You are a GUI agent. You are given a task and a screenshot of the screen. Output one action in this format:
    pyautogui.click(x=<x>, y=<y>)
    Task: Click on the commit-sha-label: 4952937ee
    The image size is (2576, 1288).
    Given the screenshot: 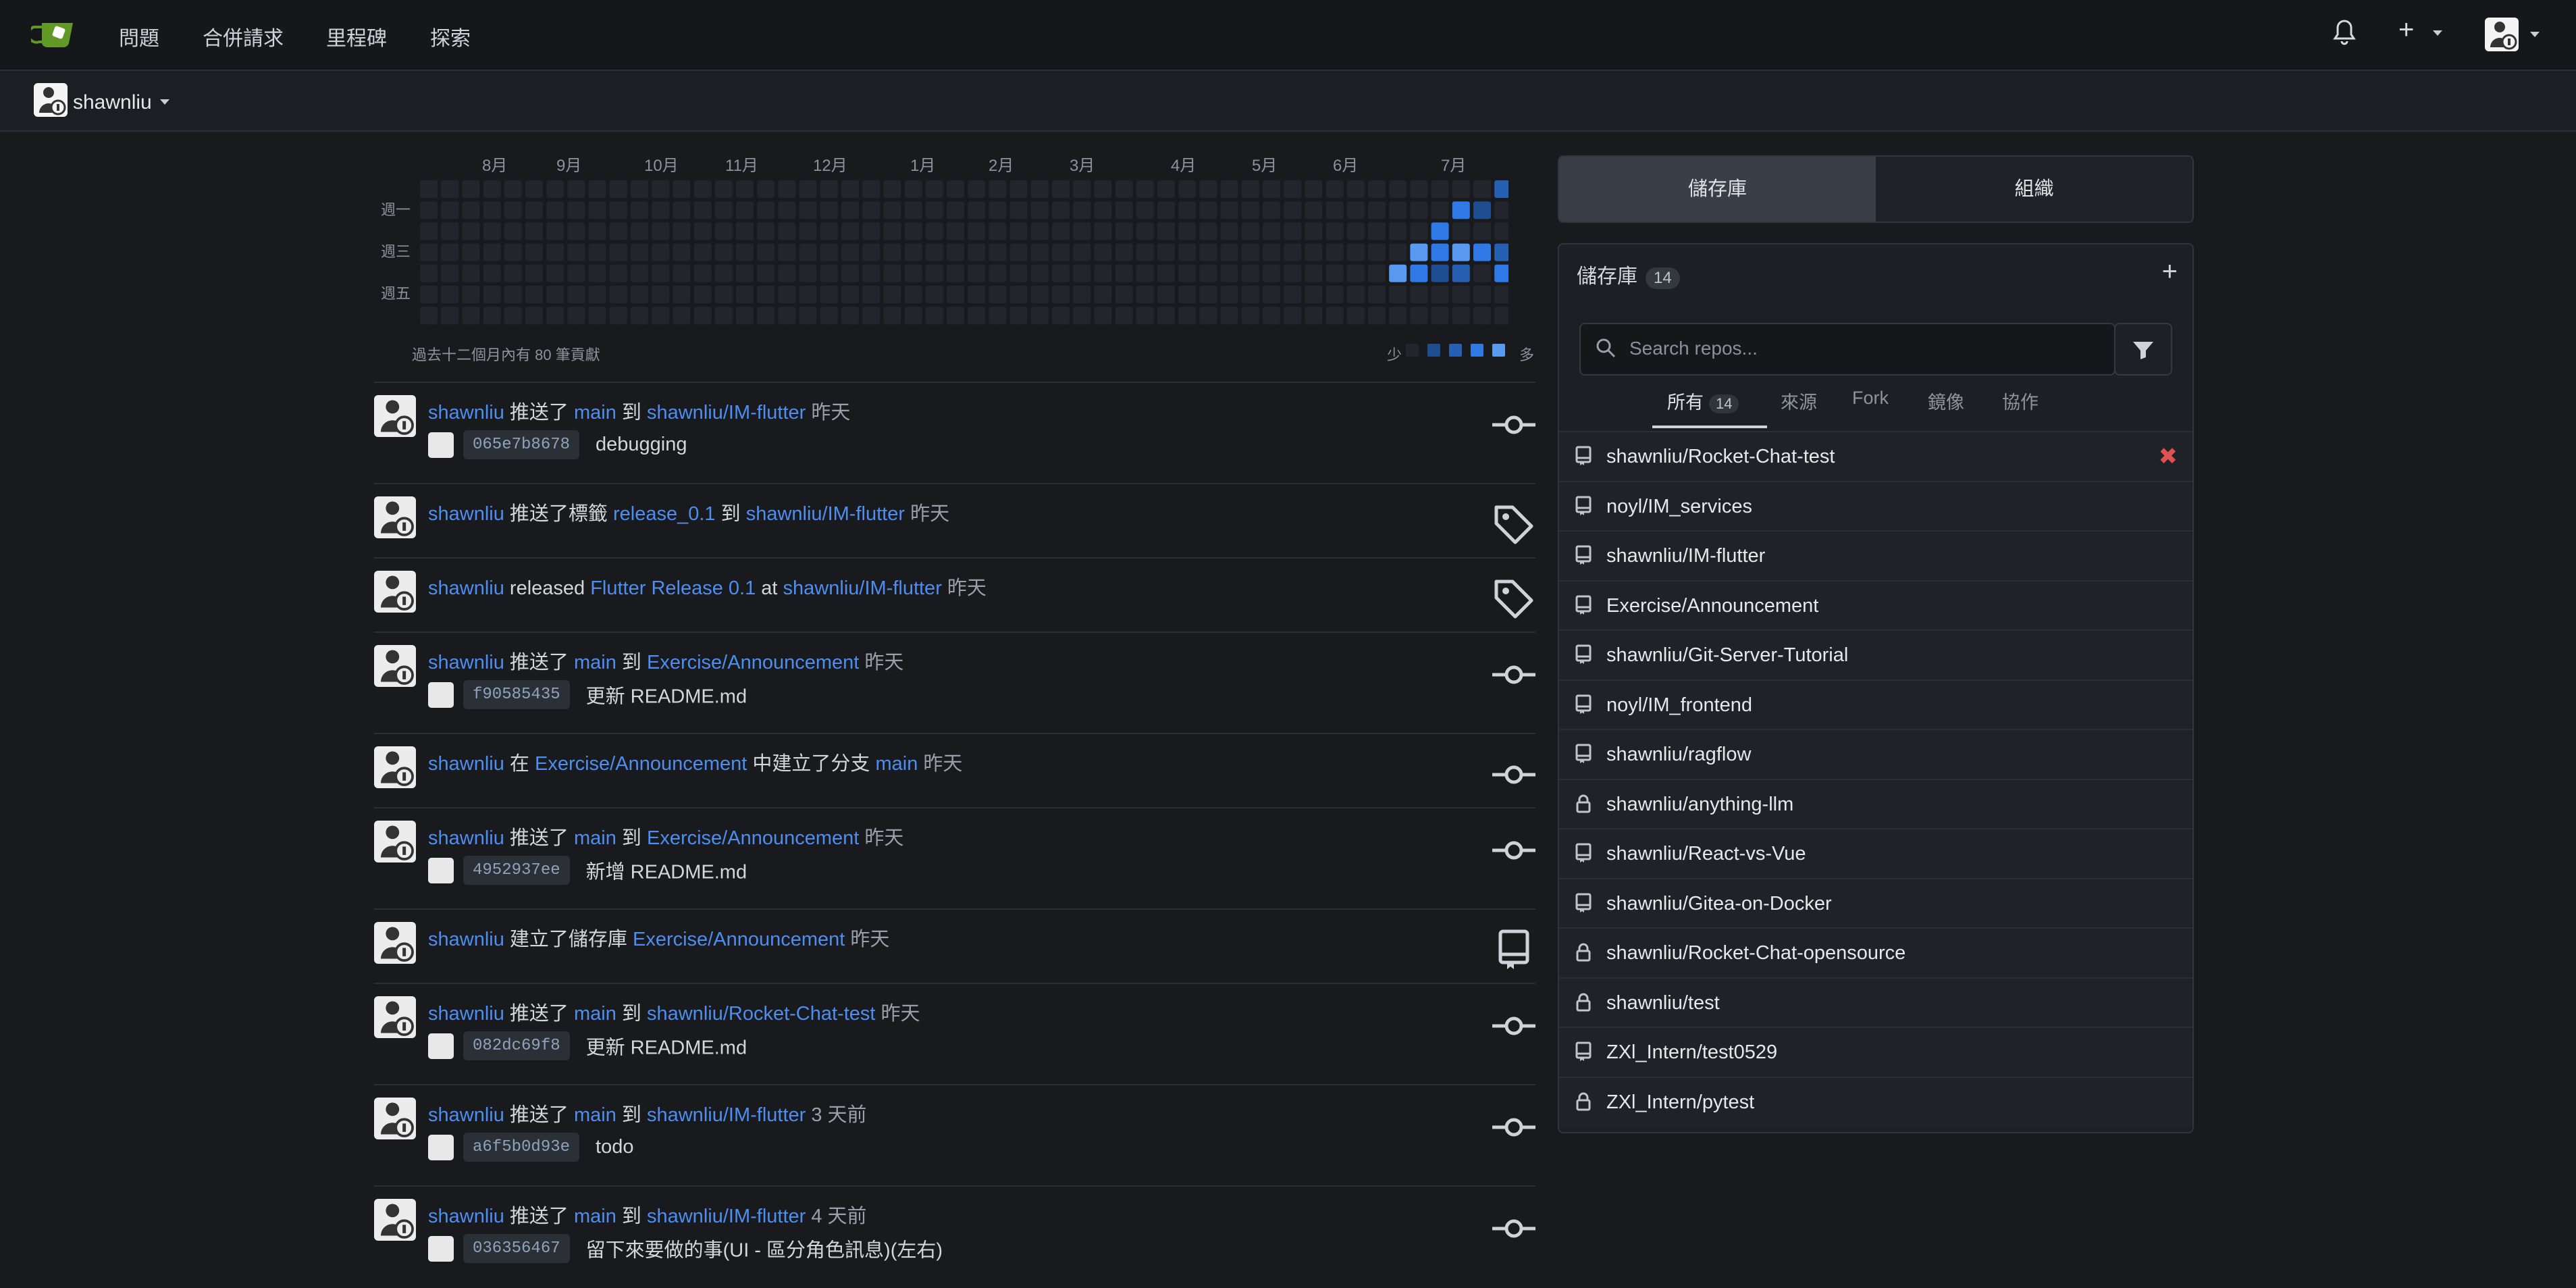 What is the action you would take?
    pyautogui.click(x=516, y=870)
    